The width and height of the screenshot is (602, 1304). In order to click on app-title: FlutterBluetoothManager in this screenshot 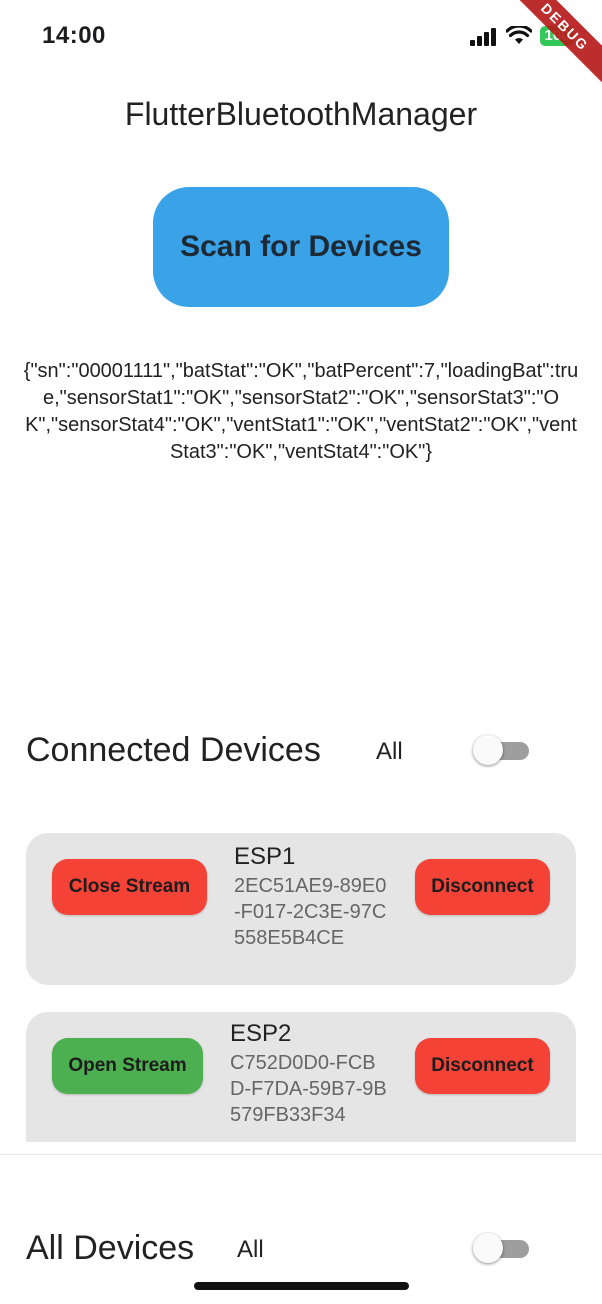, I will do `click(301, 114)`.